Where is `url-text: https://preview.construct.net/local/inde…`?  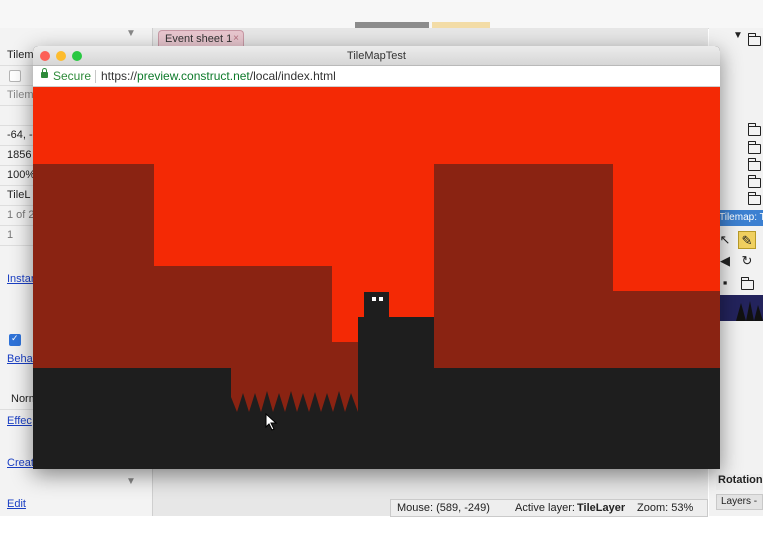 url-text: https://preview.construct.net/local/inde… is located at coordinates (218, 76).